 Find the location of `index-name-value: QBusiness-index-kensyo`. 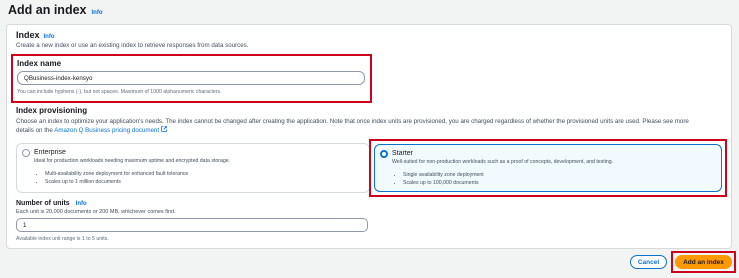

index-name-value: QBusiness-index-kensyo is located at coordinates (58, 78).